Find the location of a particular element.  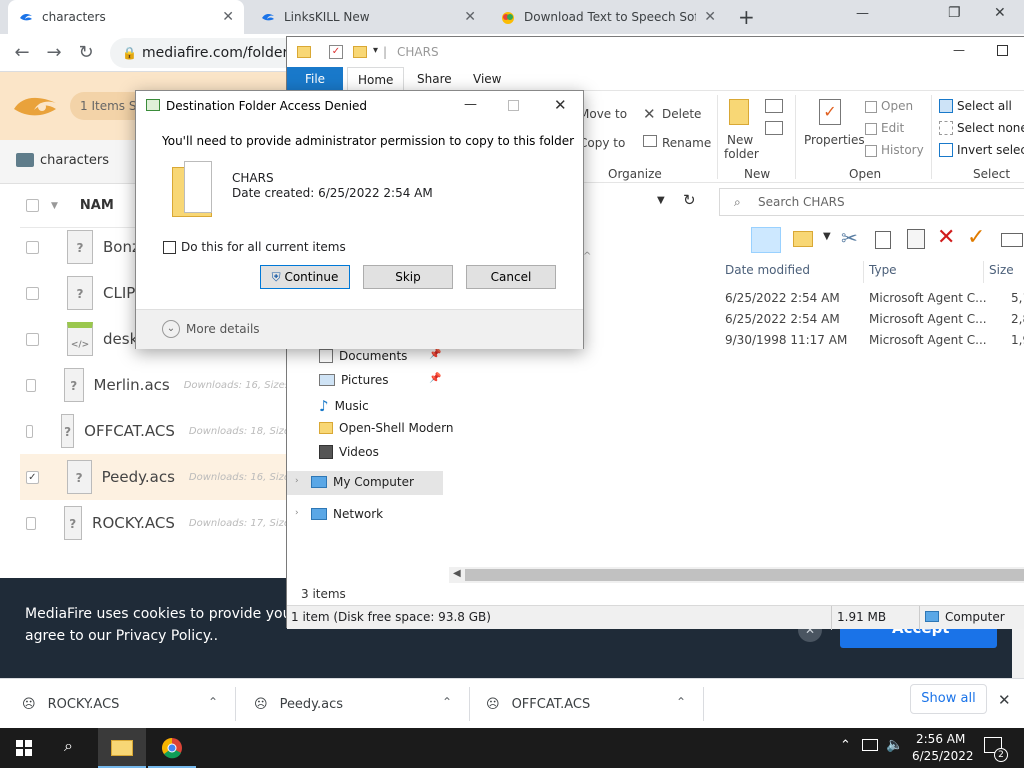

clock-time: 2:56 AM is located at coordinates (940, 739).